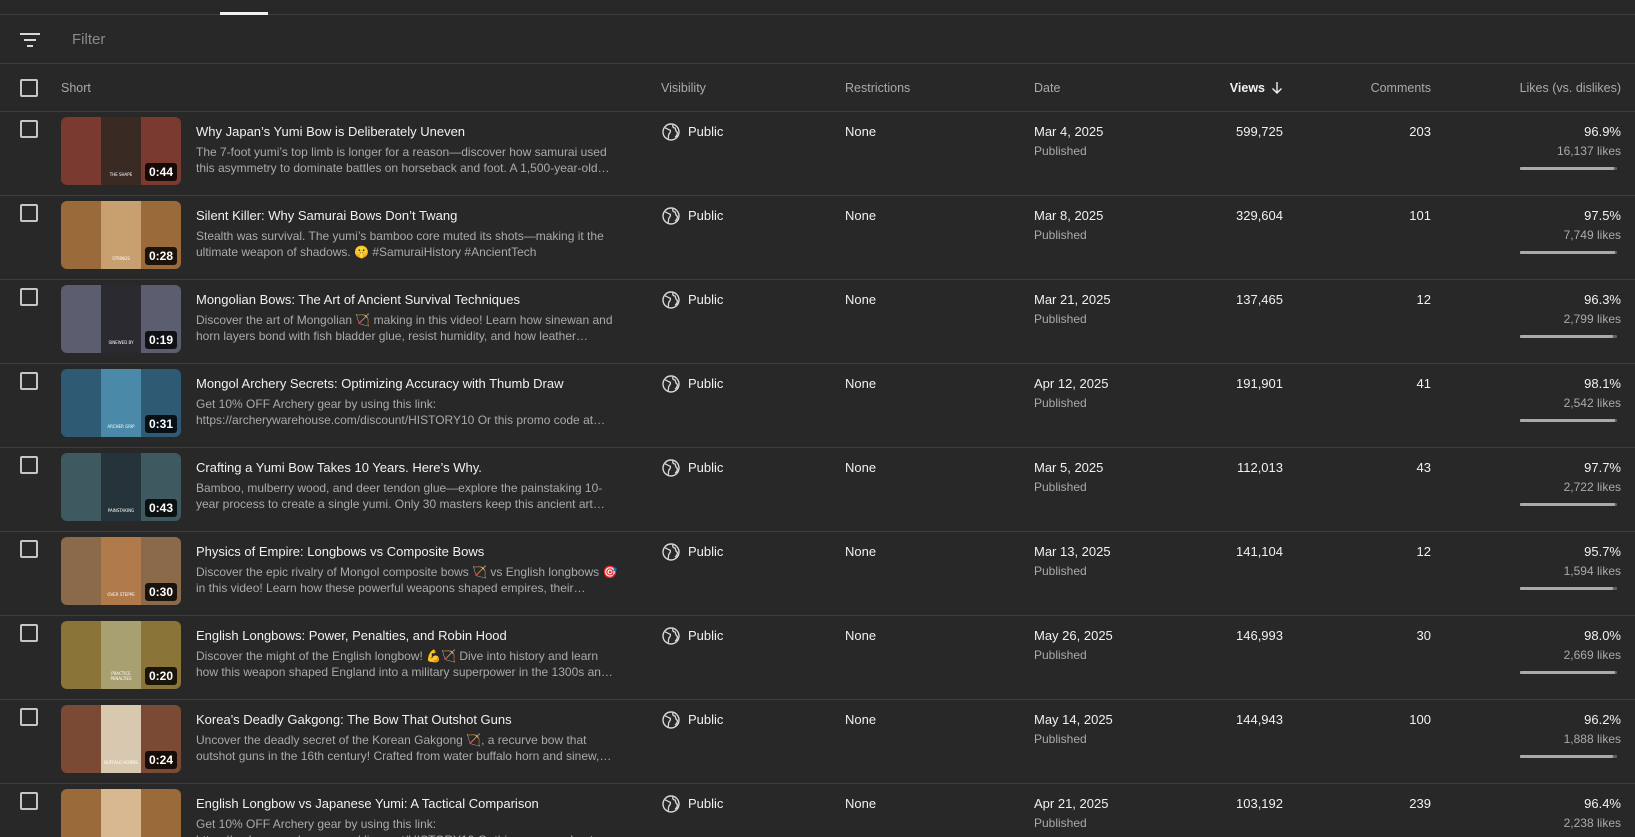 Image resolution: width=1635 pixels, height=837 pixels. What do you see at coordinates (1592, 235) in the screenshot?
I see `likes-count: 7,749 likes` at bounding box center [1592, 235].